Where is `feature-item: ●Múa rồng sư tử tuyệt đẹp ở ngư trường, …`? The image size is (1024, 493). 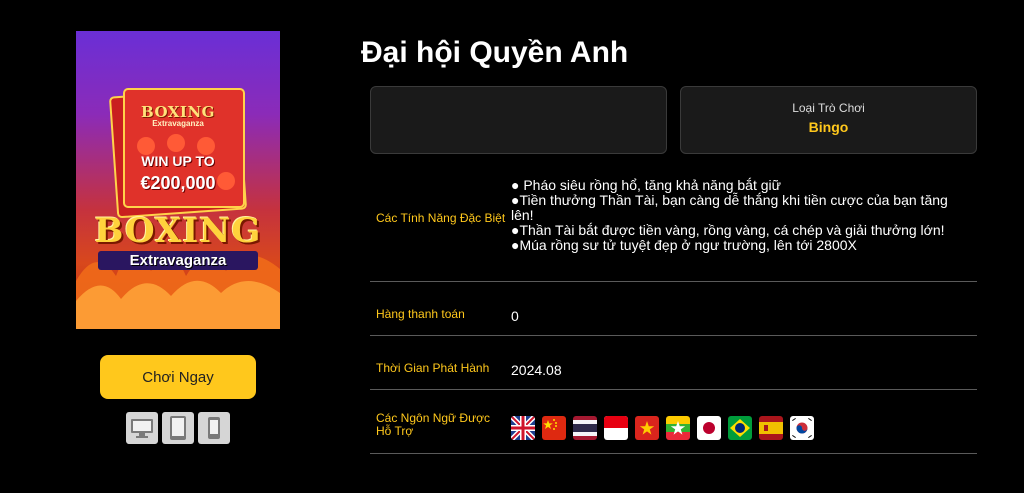
feature-item: ●Múa rồng sư tử tuyệt đẹp ở ngư trường, … is located at coordinates (684, 245).